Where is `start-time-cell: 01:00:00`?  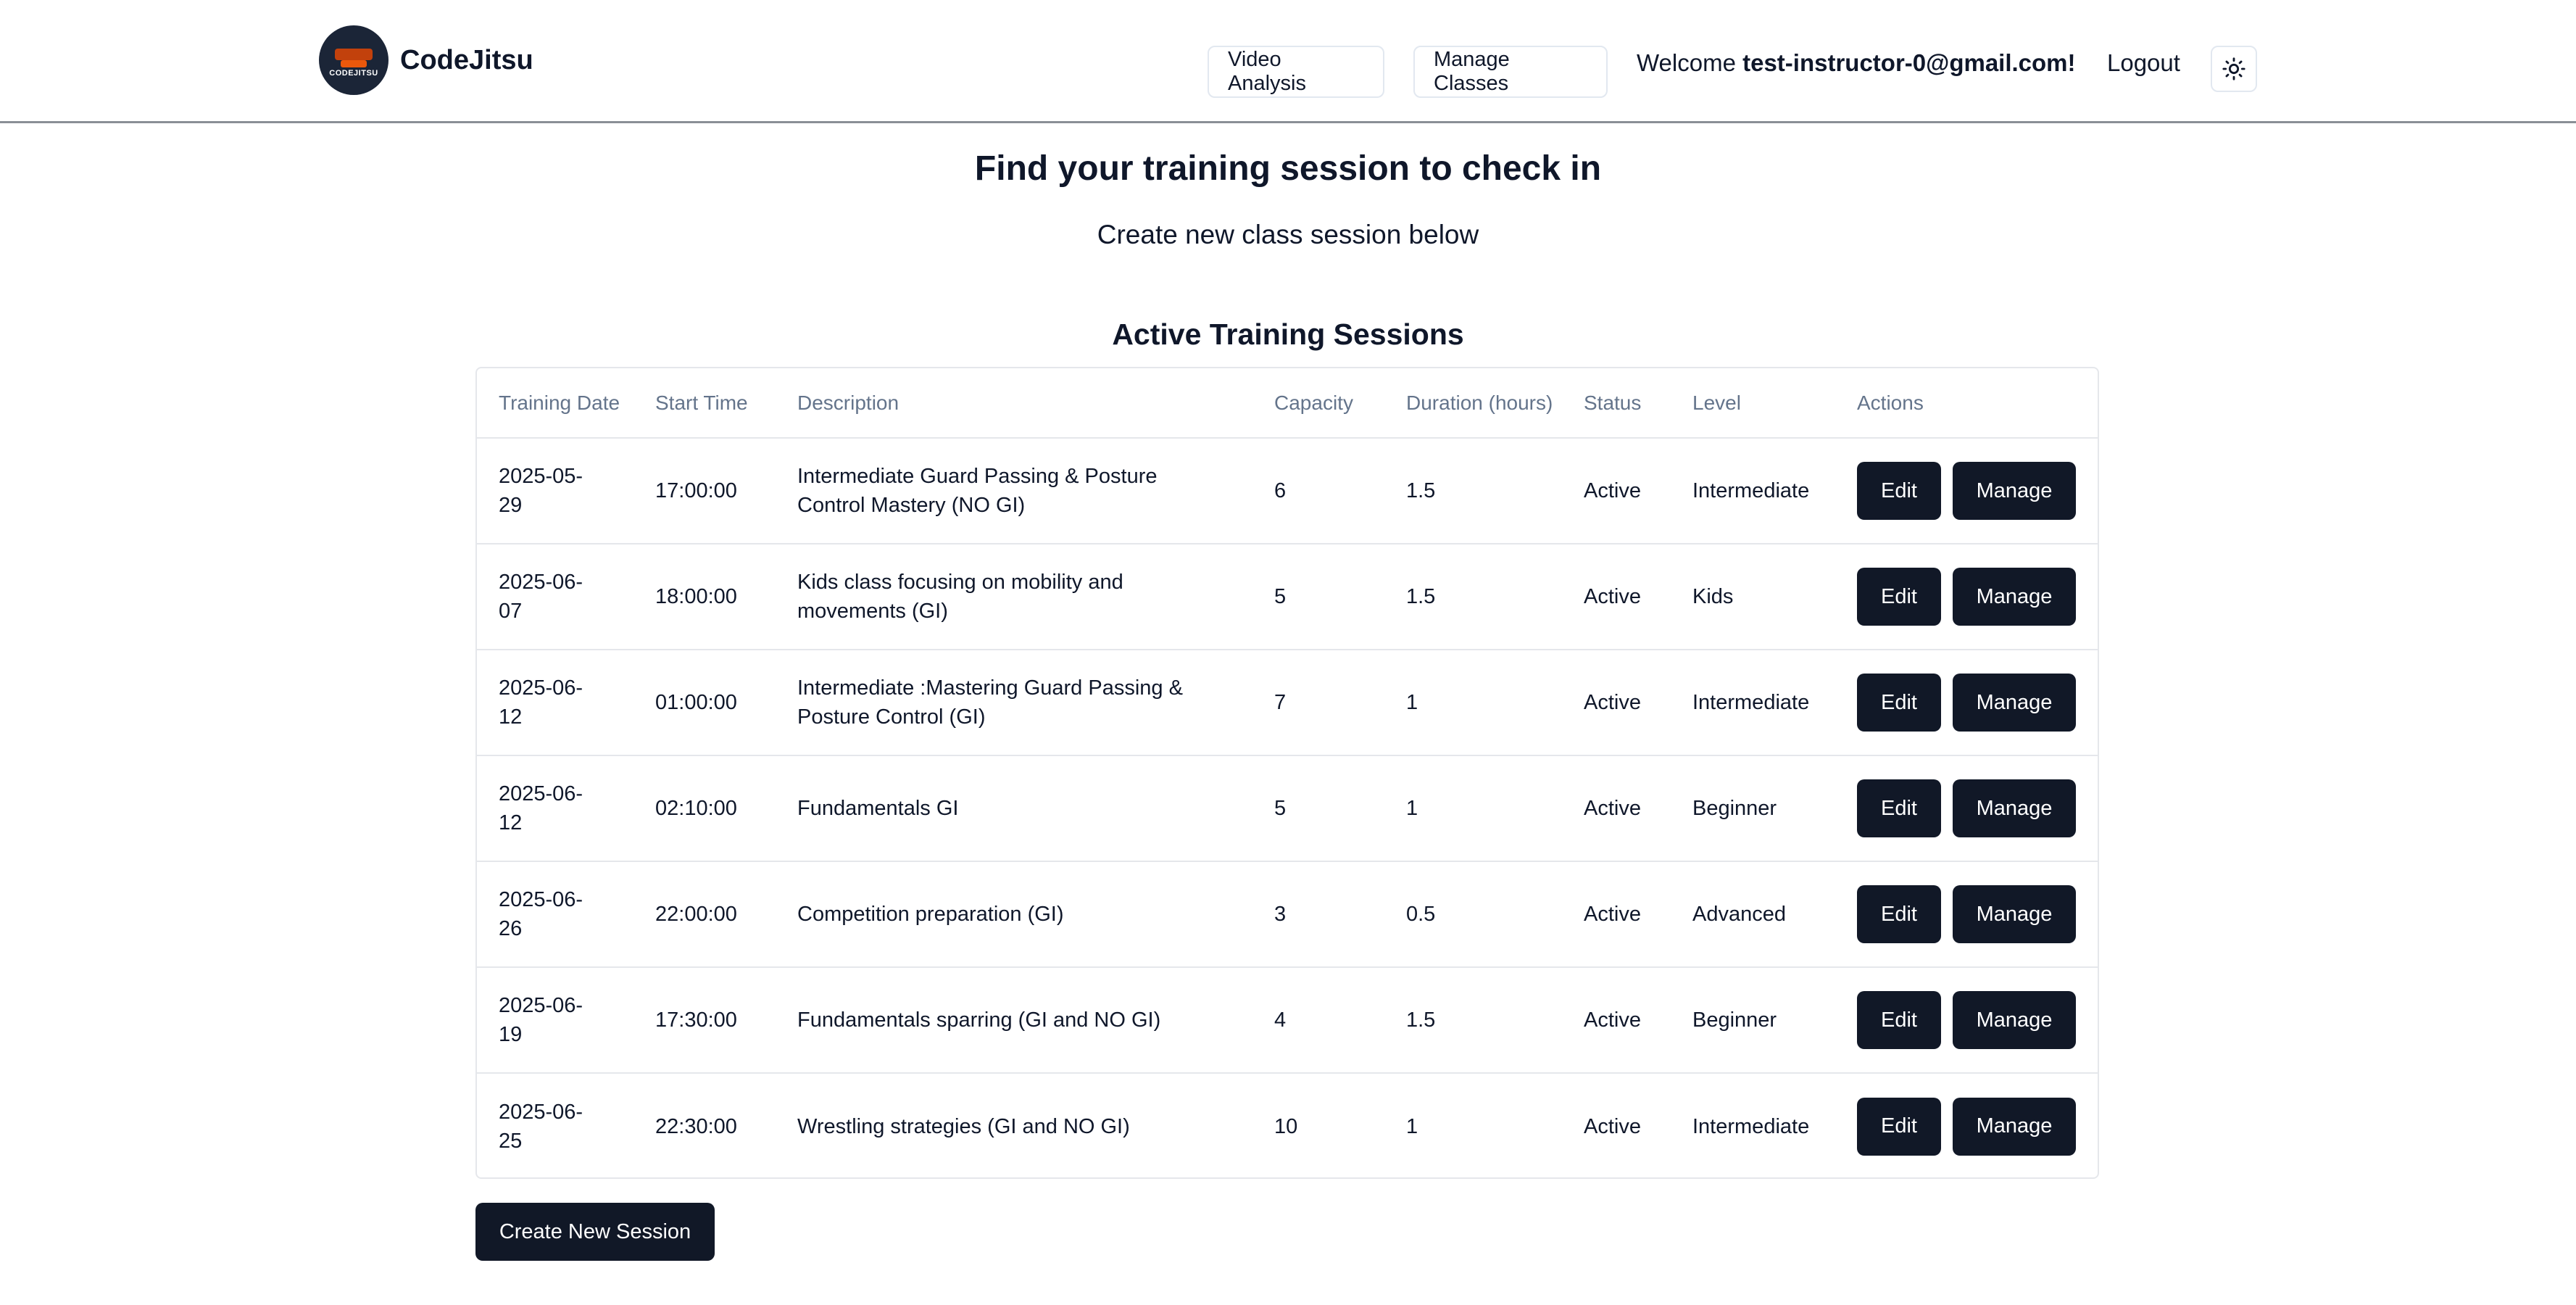 start-time-cell: 01:00:00 is located at coordinates (704, 703).